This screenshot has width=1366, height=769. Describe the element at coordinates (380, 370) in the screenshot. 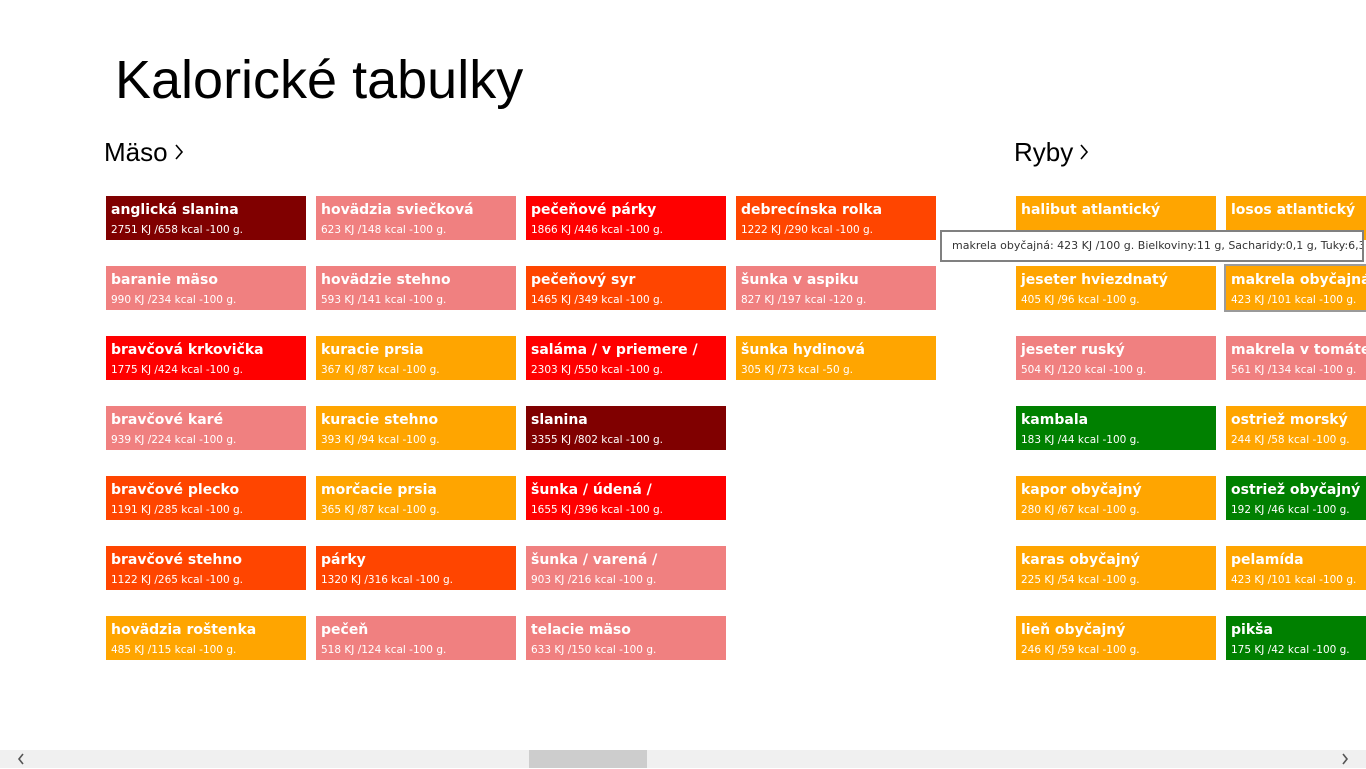

I see `food-energy: 367 KJ /87 kcal -100 g.` at that location.